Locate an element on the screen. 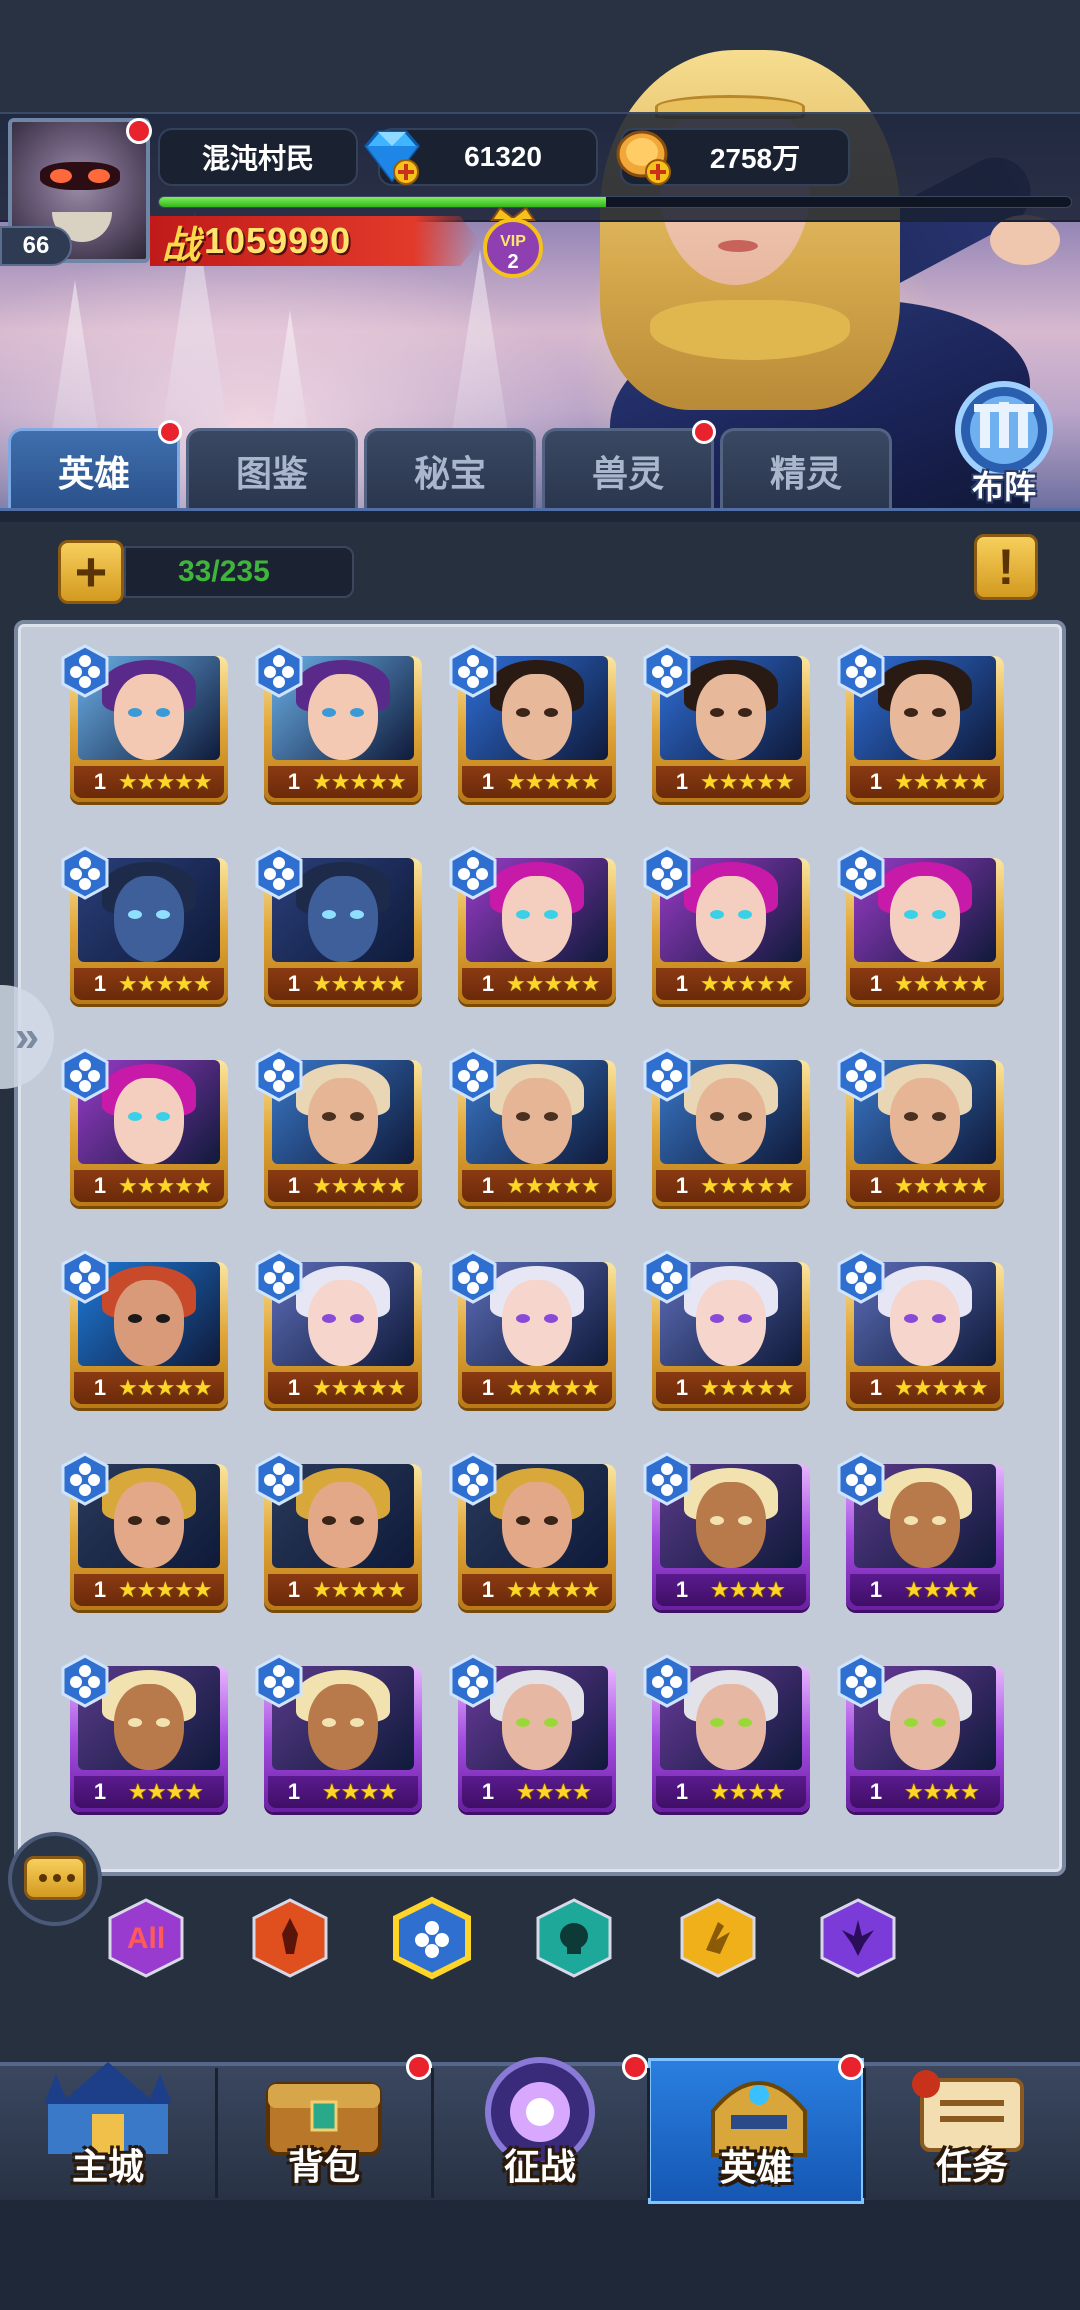  vip-badge: VIP 2 is located at coordinates (513, 242).